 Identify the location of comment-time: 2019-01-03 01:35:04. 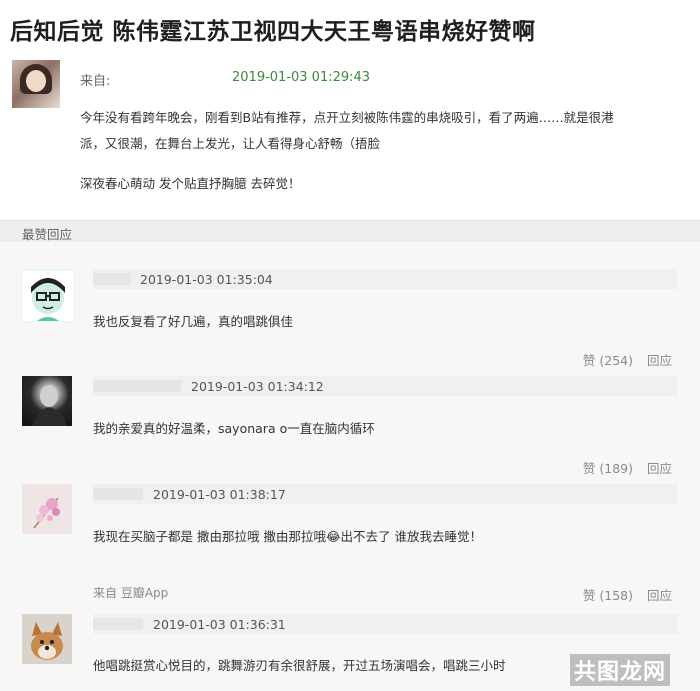
(206, 279).